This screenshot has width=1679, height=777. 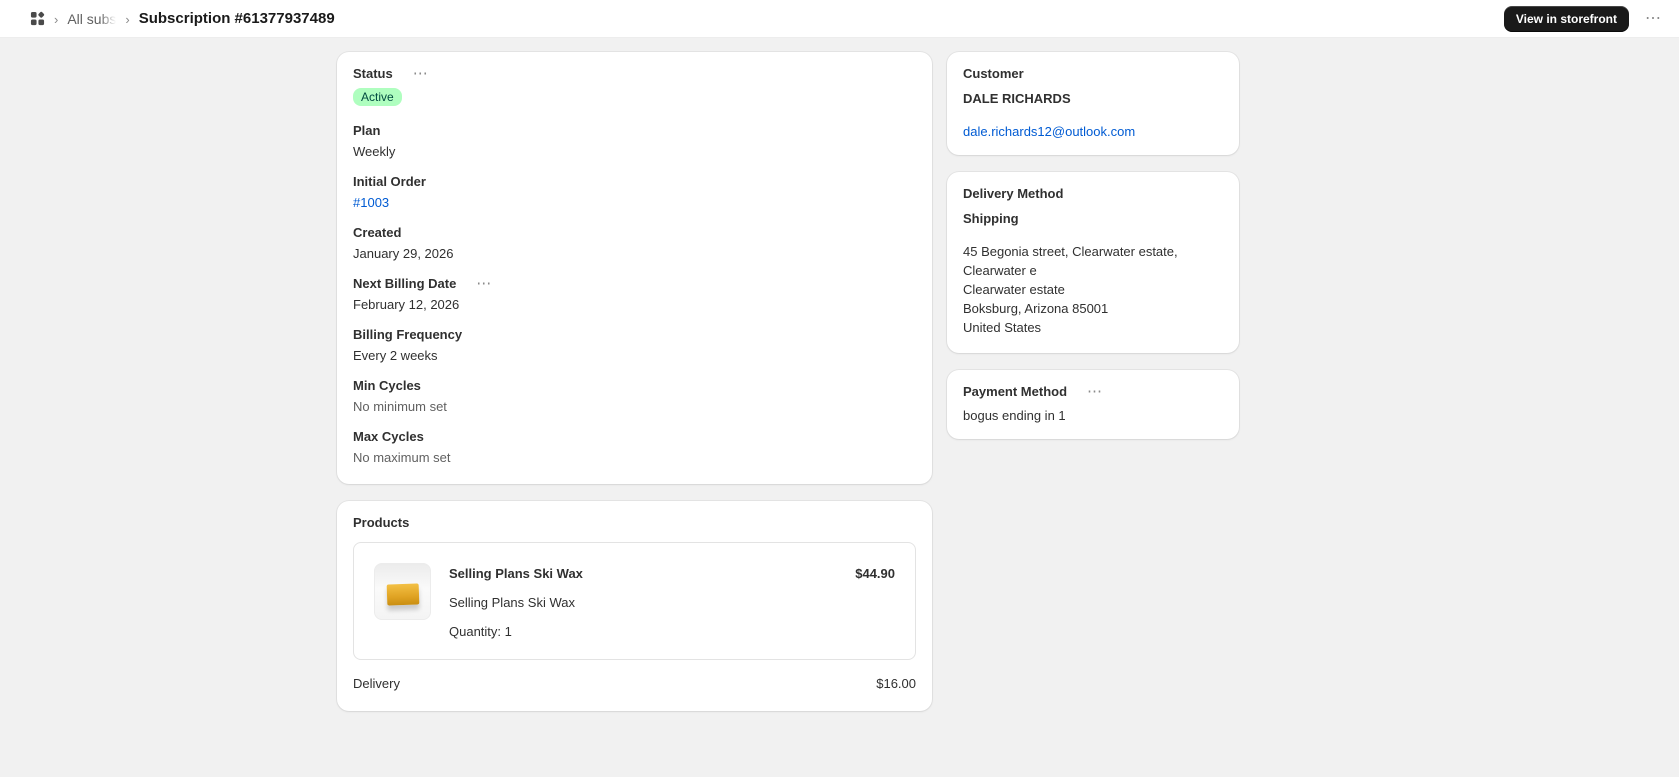 What do you see at coordinates (991, 218) in the screenshot?
I see `delivery-method-name: Shipping` at bounding box center [991, 218].